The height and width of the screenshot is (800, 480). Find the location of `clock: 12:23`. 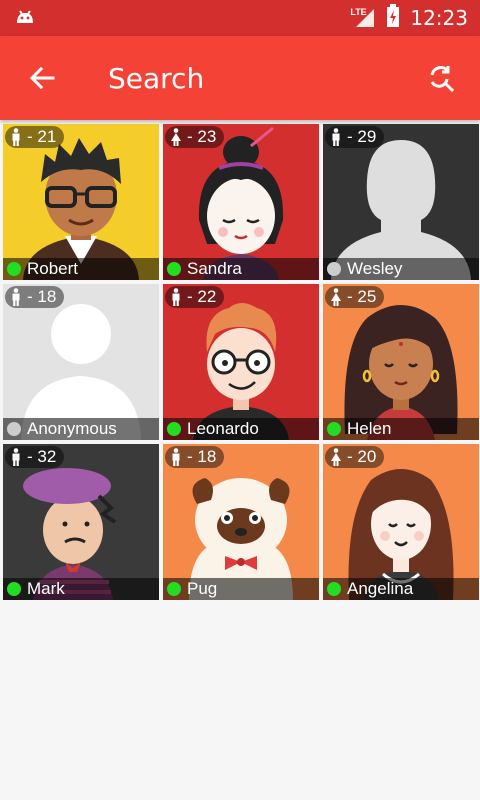

clock: 12:23 is located at coordinates (439, 18).